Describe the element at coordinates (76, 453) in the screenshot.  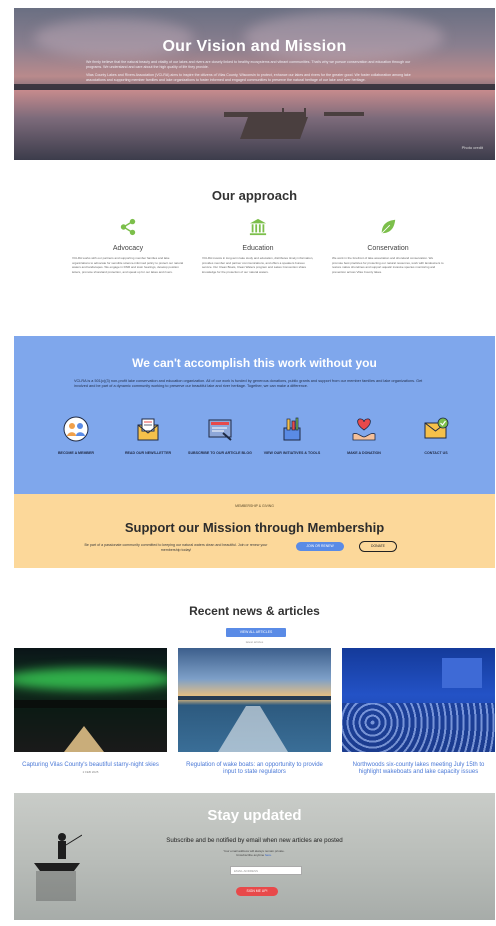
I see `action-label: BECOME A MEMBER` at that location.